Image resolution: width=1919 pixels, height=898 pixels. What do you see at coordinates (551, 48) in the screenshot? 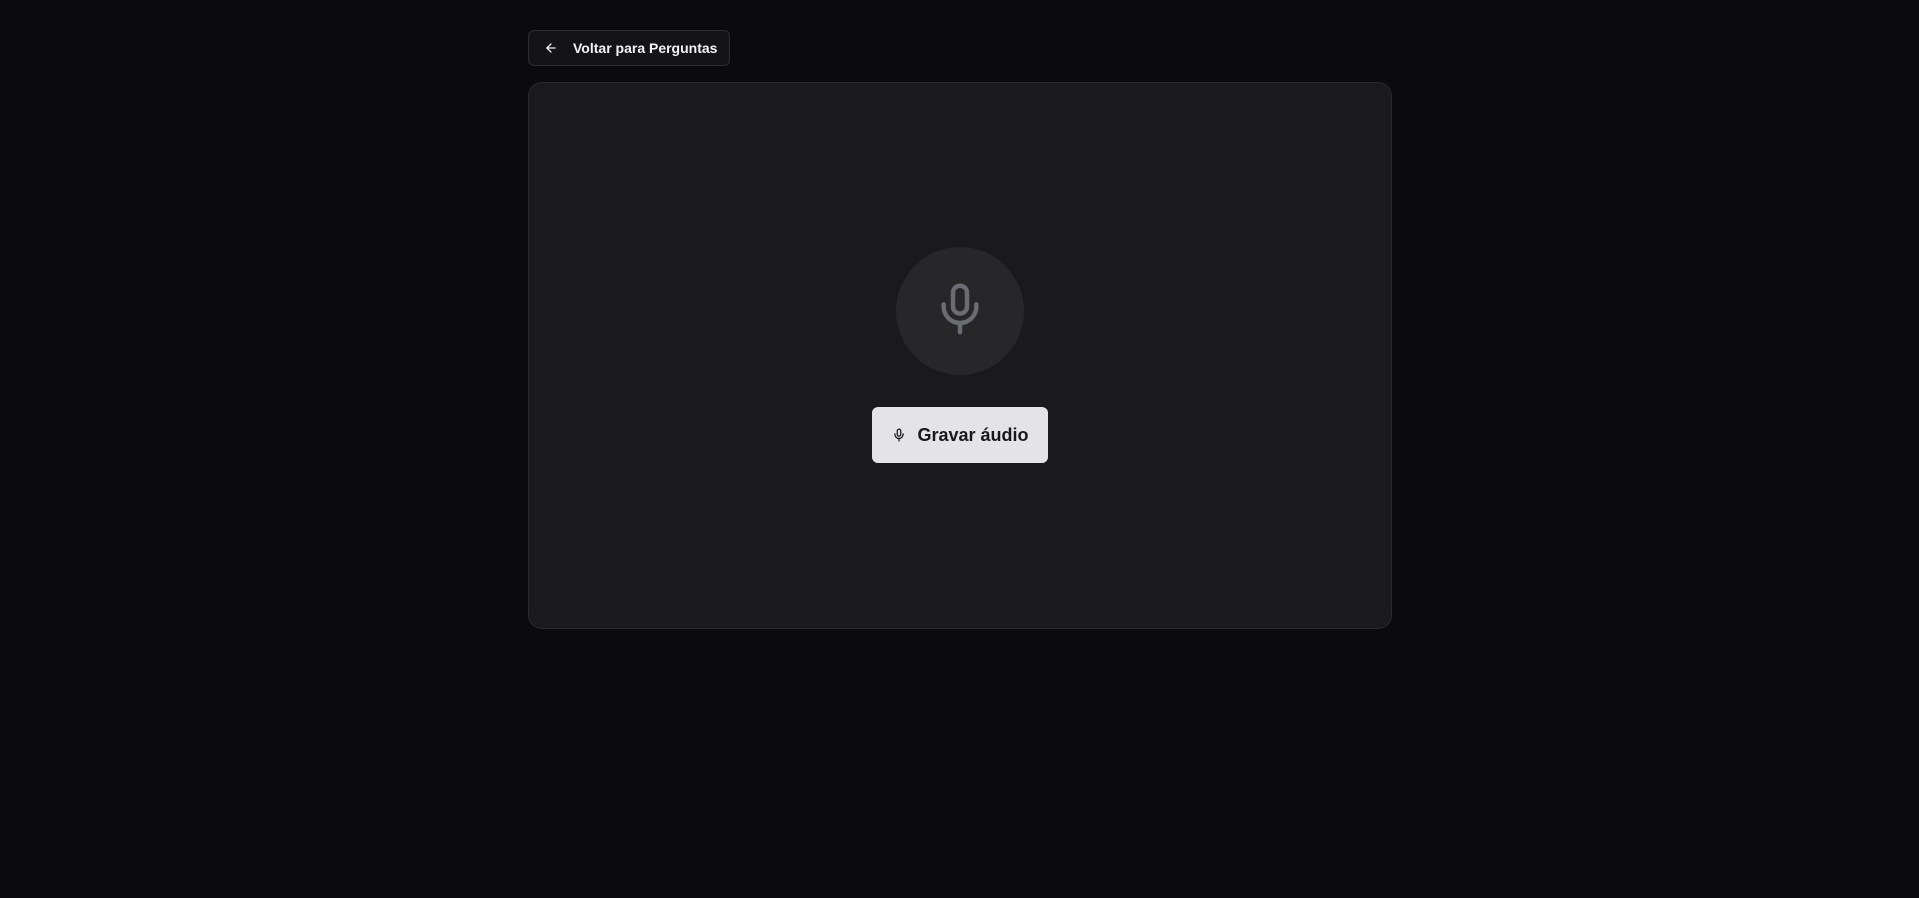
I see `arrow-left-icon` at bounding box center [551, 48].